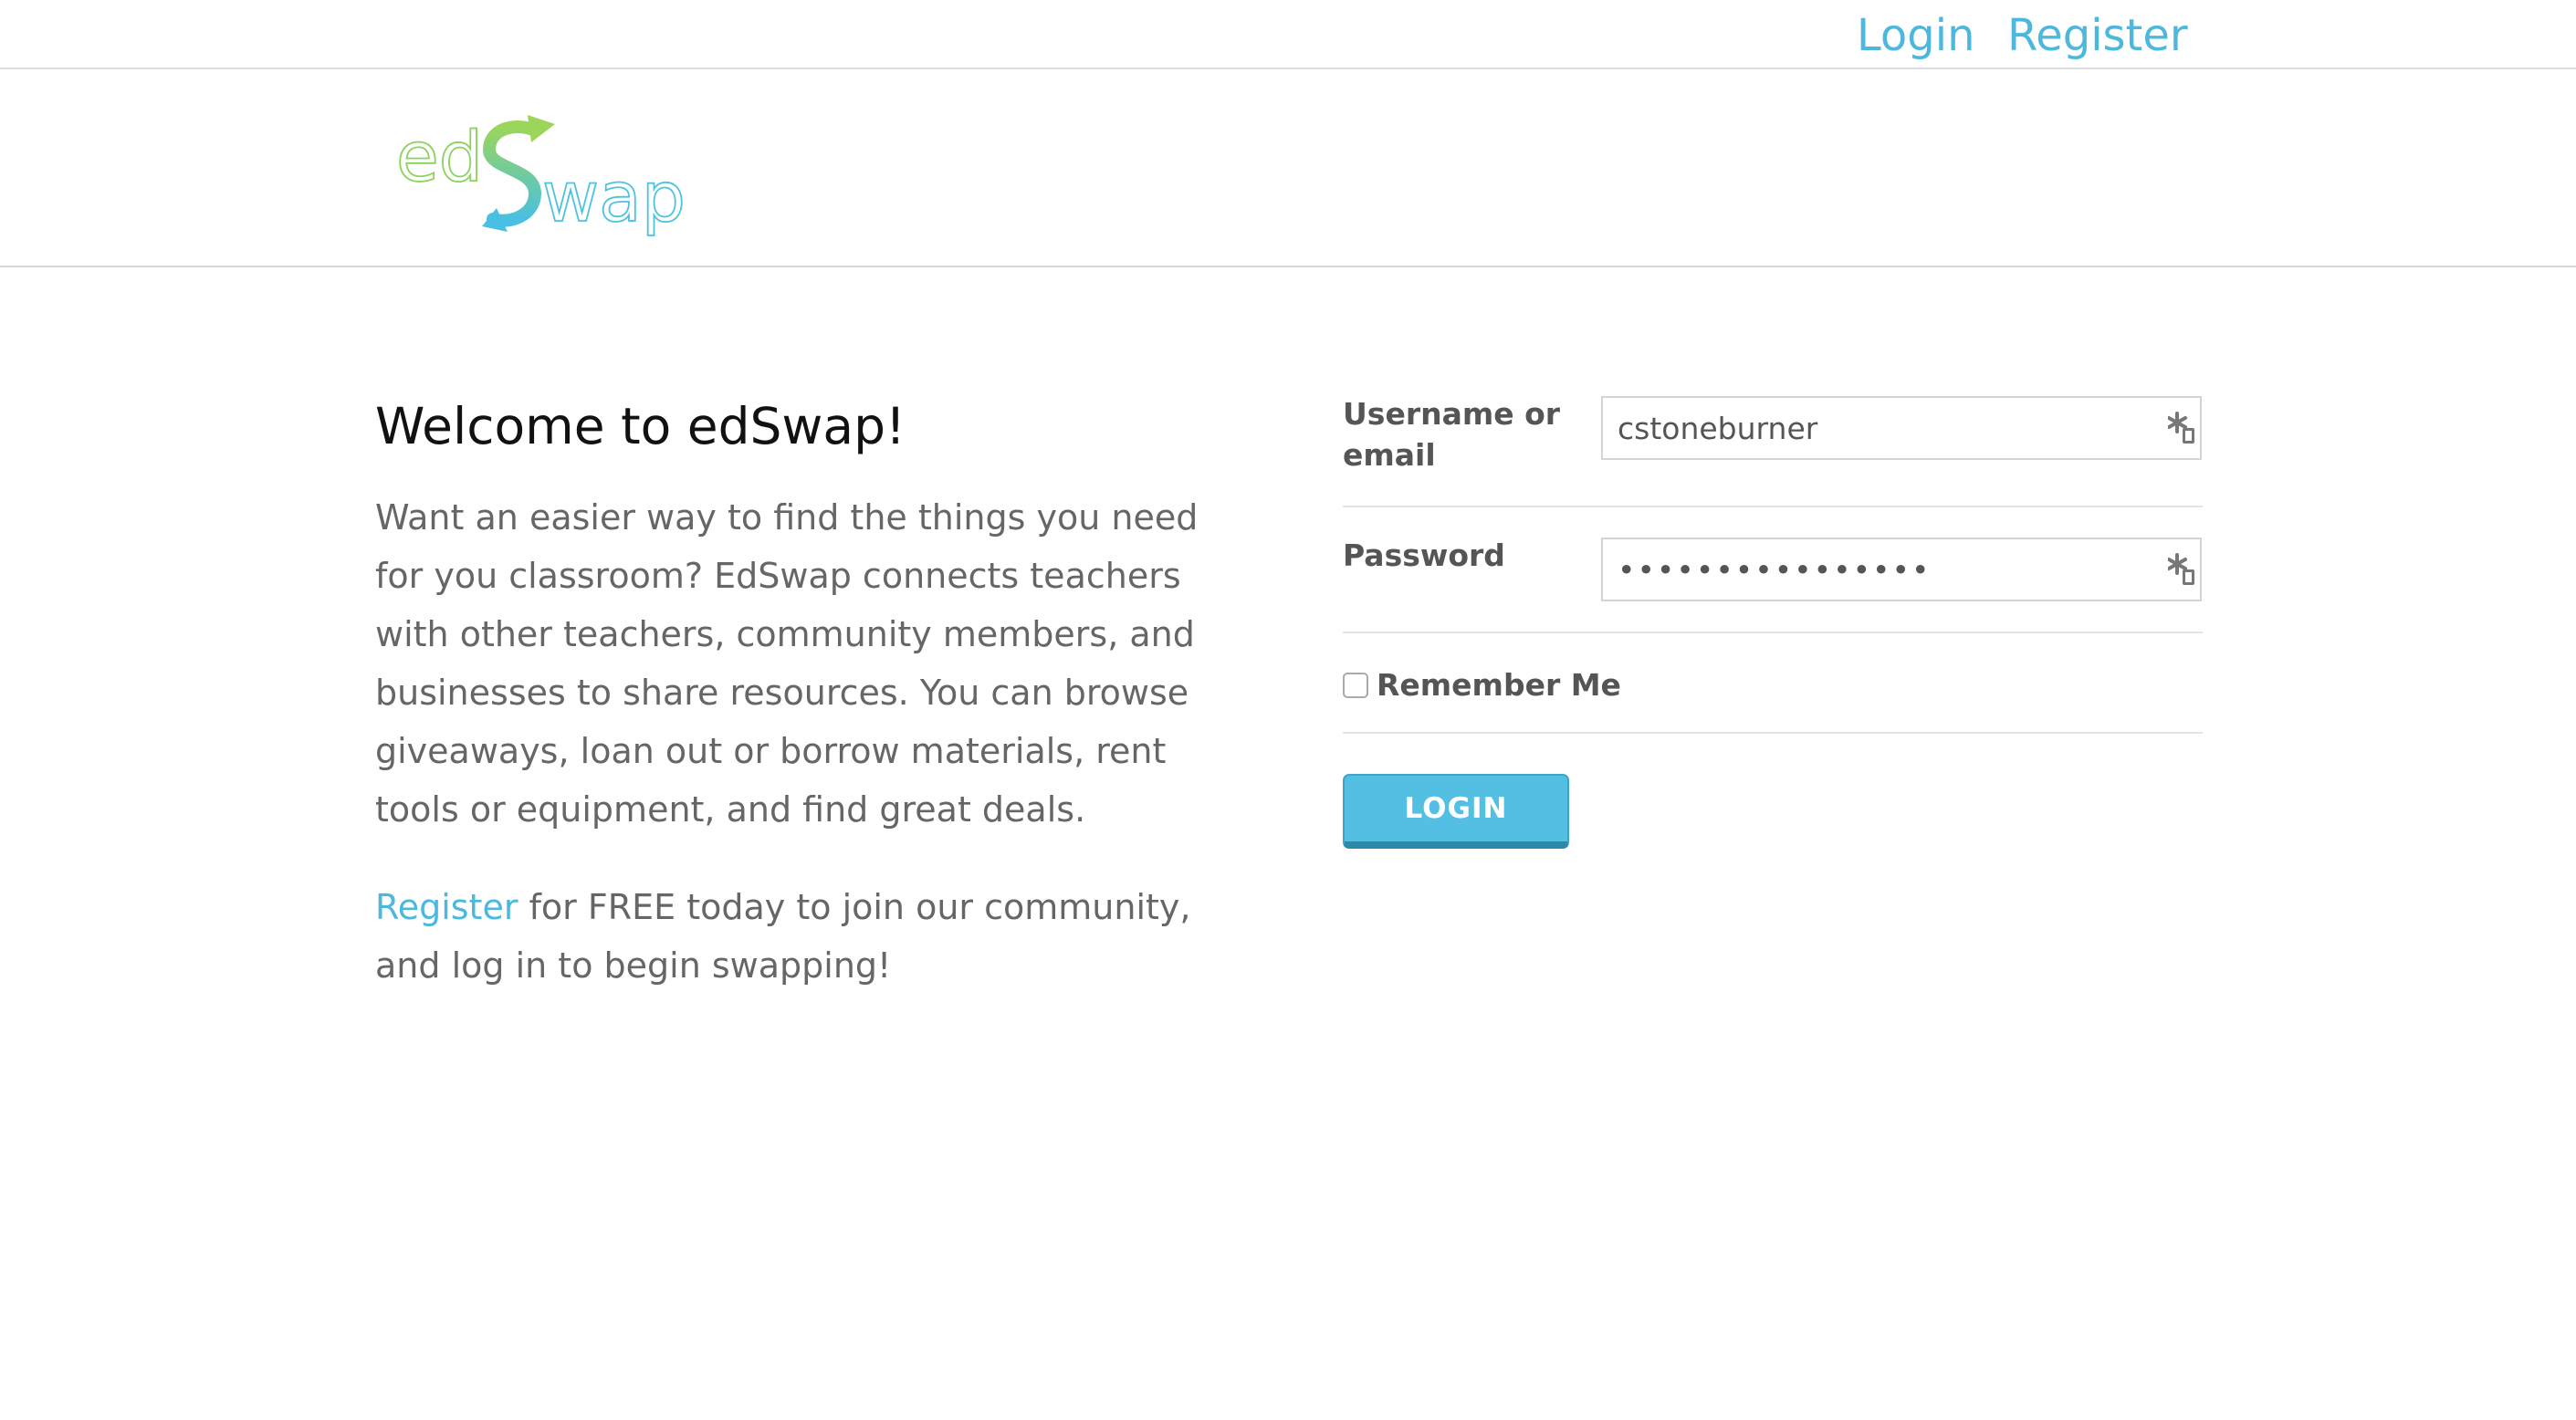  Describe the element at coordinates (640, 426) in the screenshot. I see `welcome-title: Welcome to edSwap!` at that location.